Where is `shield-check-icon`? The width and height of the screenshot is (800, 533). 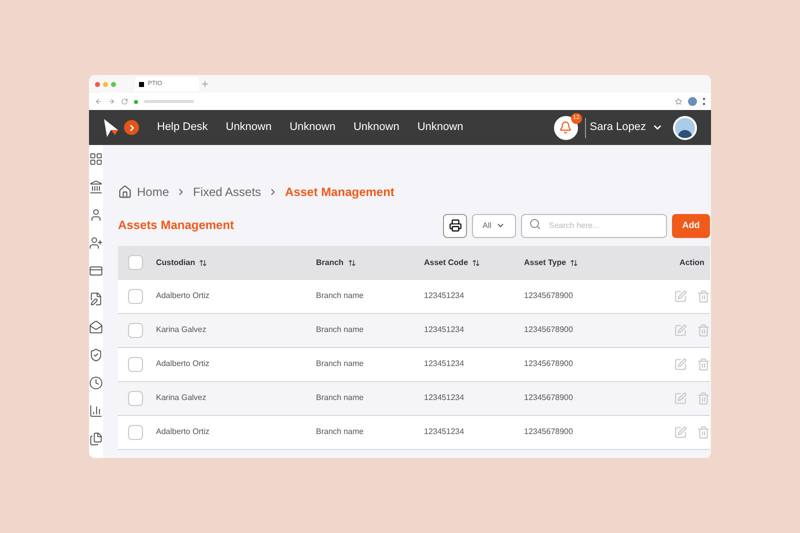 shield-check-icon is located at coordinates (96, 355).